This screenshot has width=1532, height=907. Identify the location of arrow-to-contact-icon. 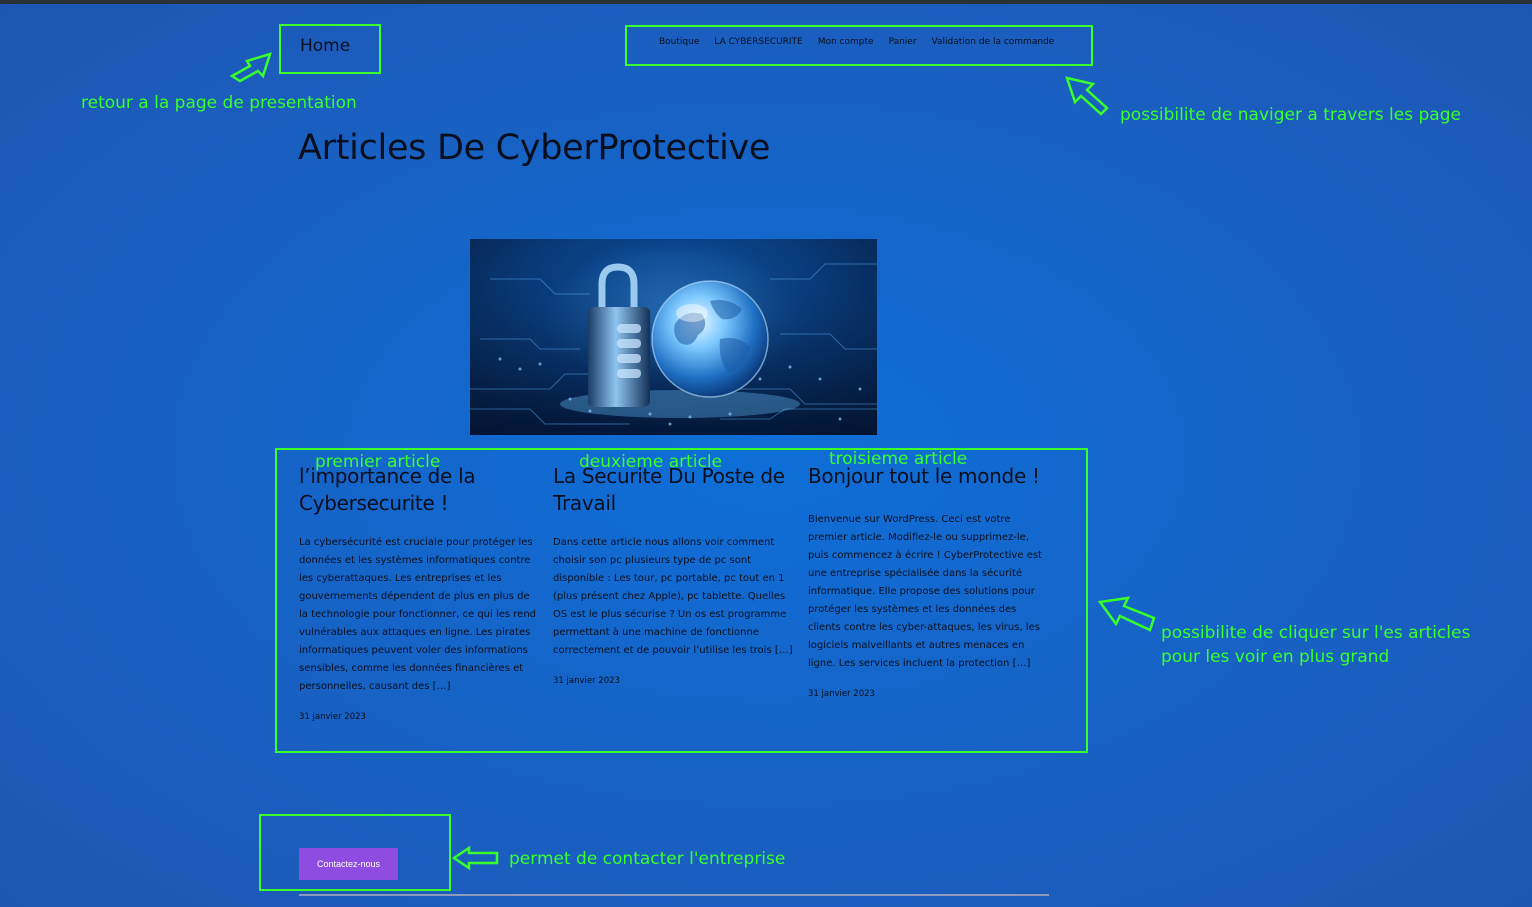
(475, 858).